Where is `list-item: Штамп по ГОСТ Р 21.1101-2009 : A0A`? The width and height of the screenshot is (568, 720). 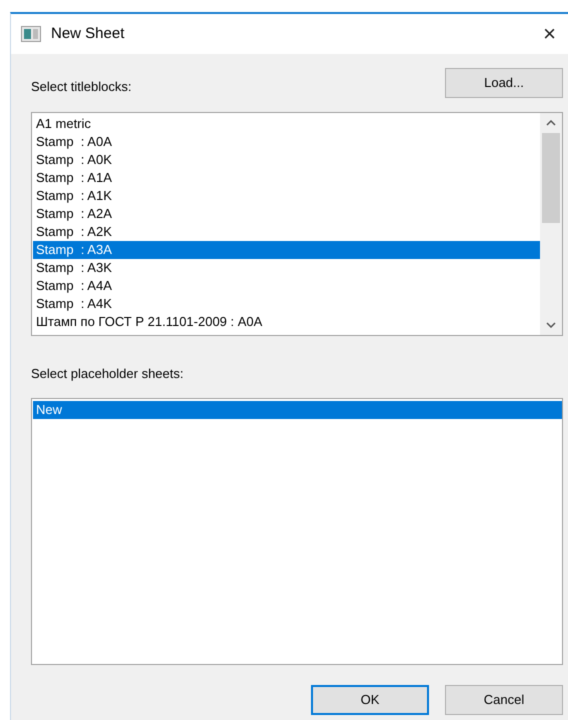
list-item: Штамп по ГОСТ Р 21.1101-2009 : A0A is located at coordinates (286, 322).